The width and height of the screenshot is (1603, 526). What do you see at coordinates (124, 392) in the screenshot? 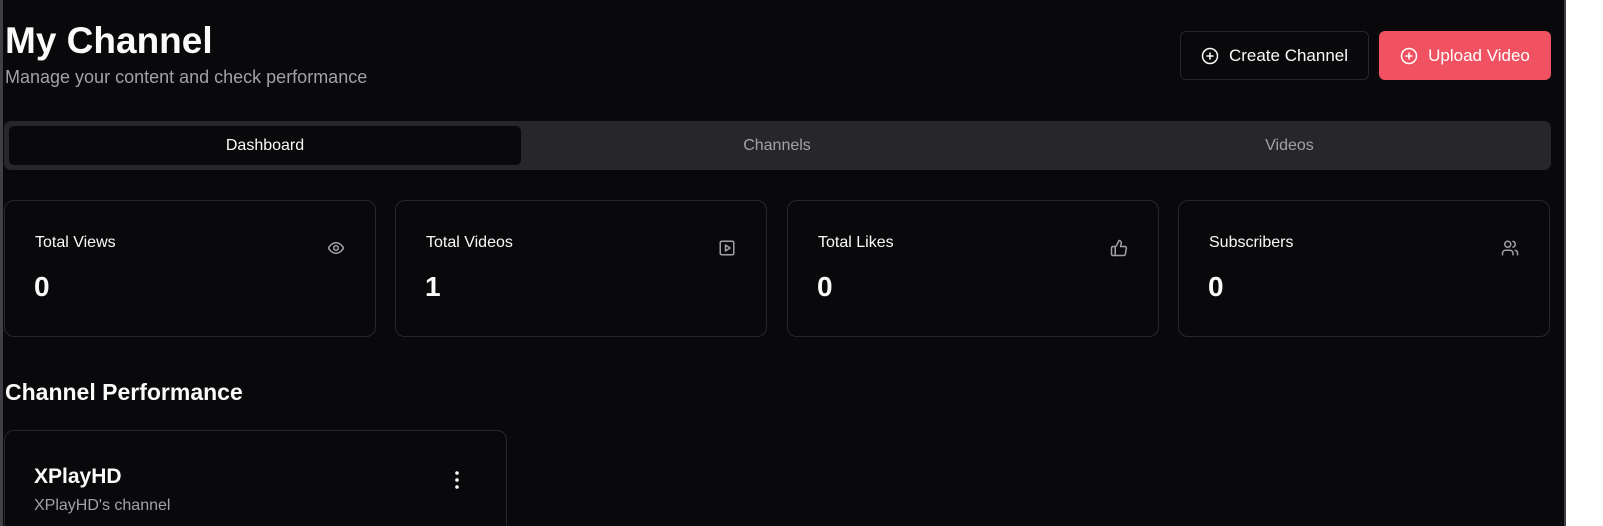
I see `section-title-channel-performance: Channel Performance` at bounding box center [124, 392].